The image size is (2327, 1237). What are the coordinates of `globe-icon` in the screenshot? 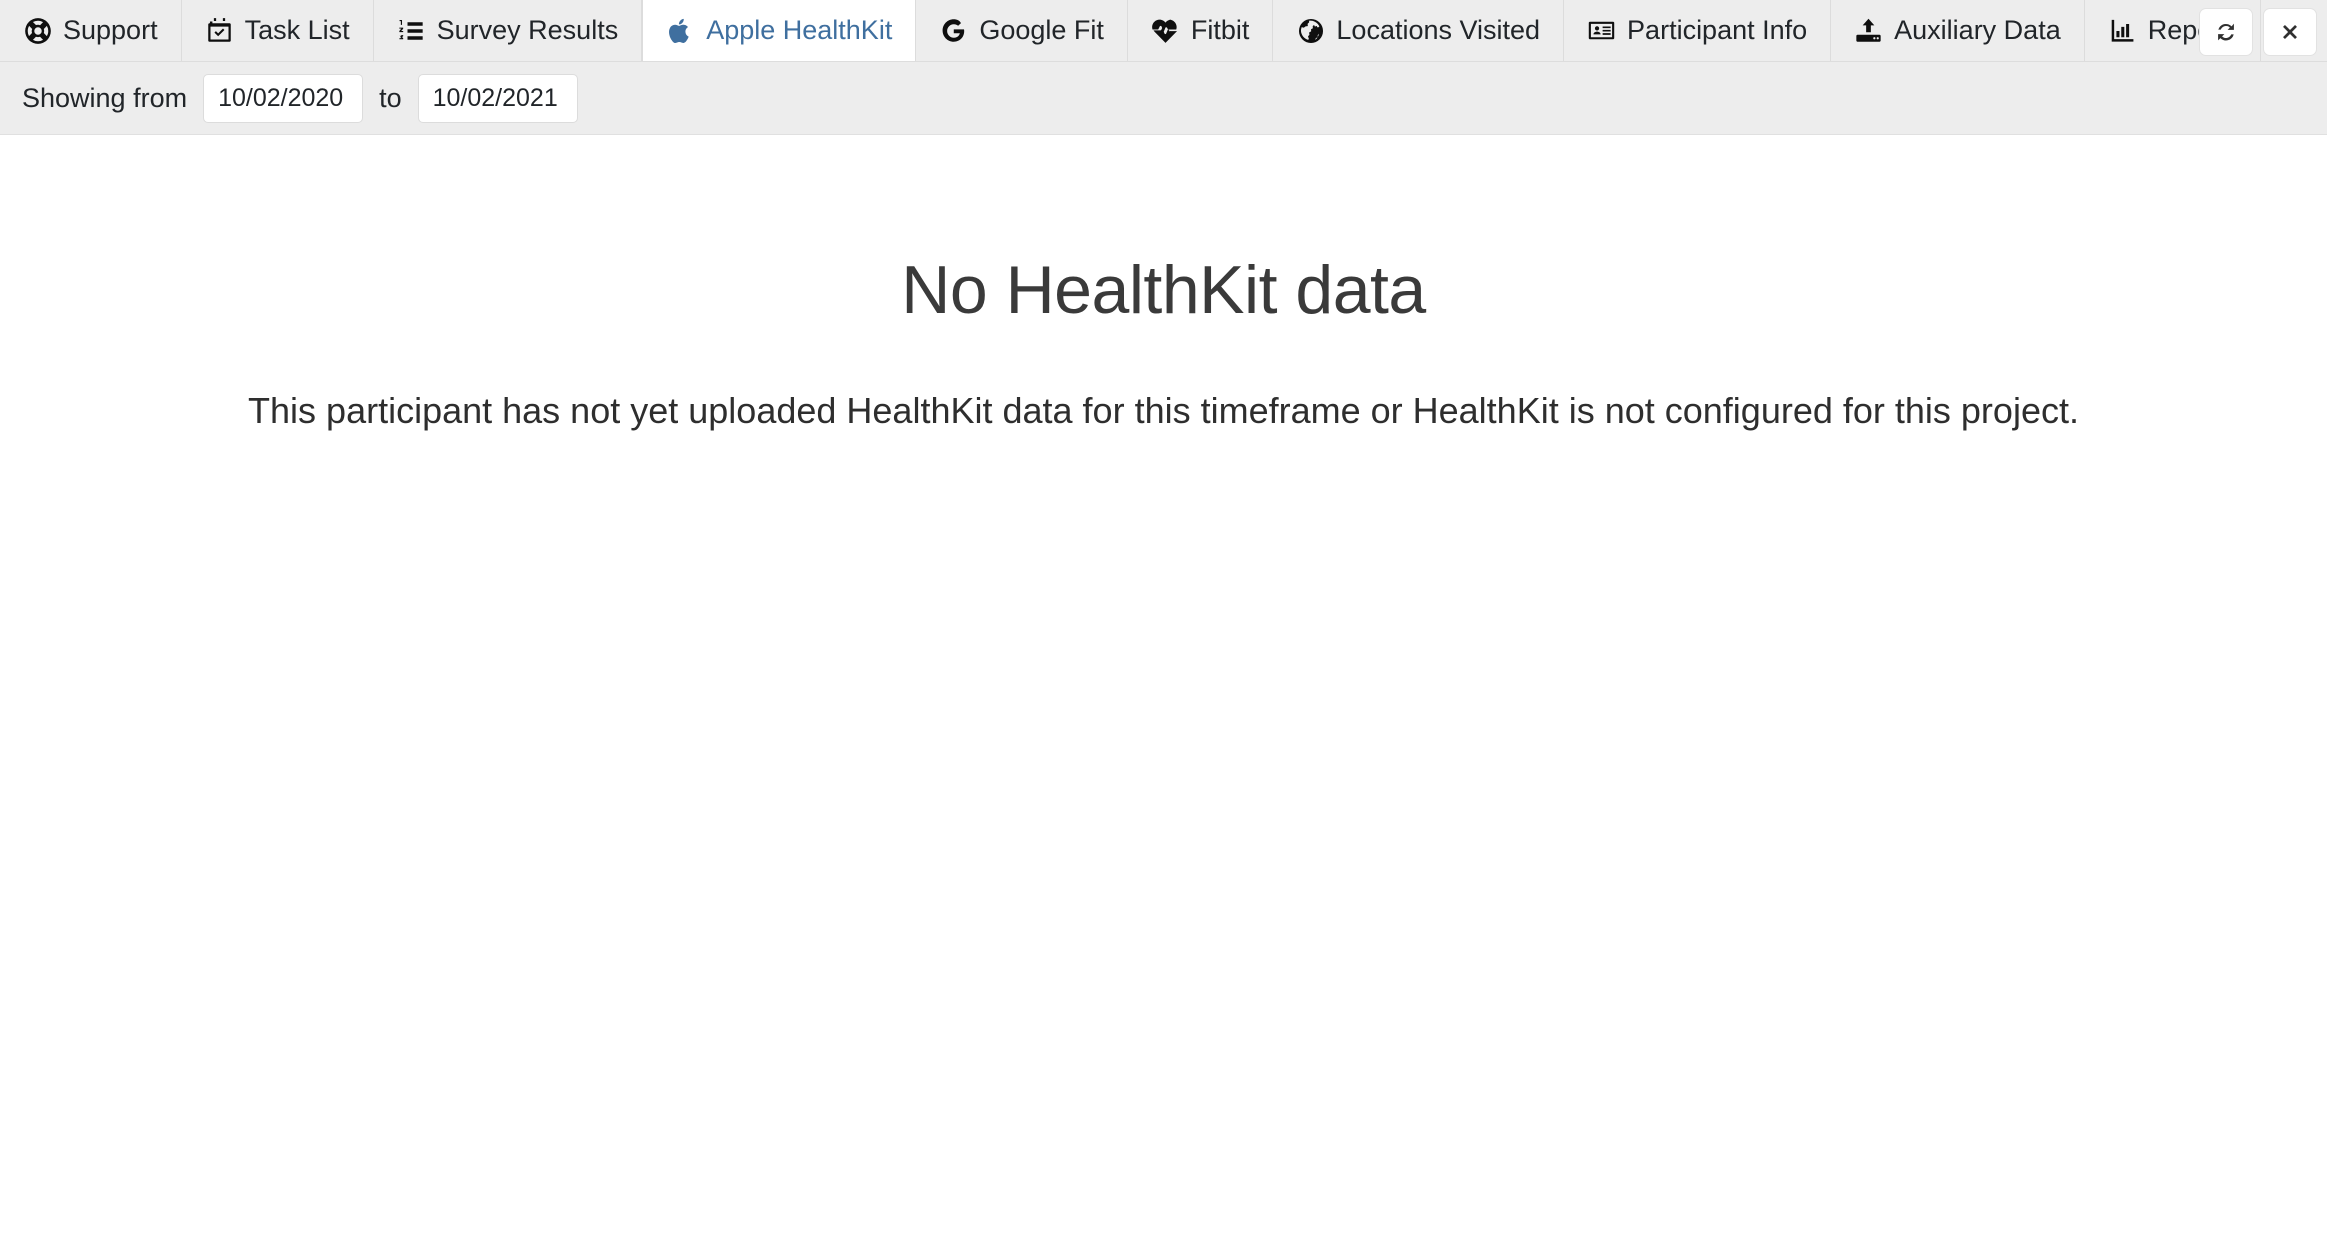 It's located at (1310, 30).